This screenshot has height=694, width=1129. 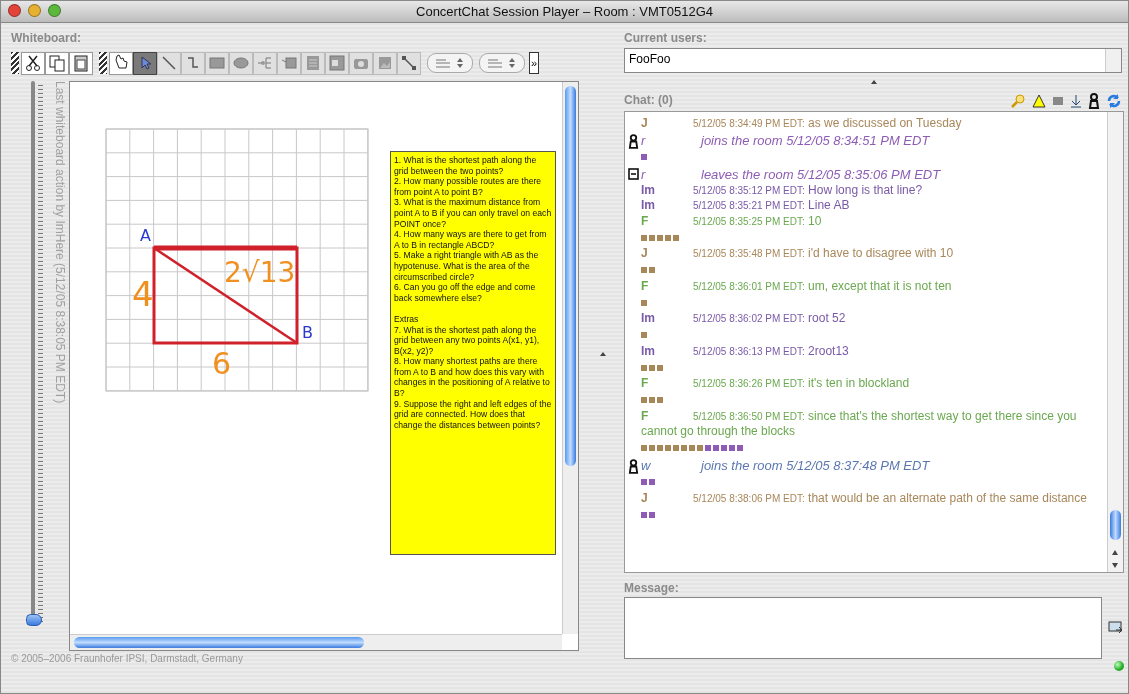 I want to click on whiteboard-label: Whiteboard:, so click(x=46, y=39).